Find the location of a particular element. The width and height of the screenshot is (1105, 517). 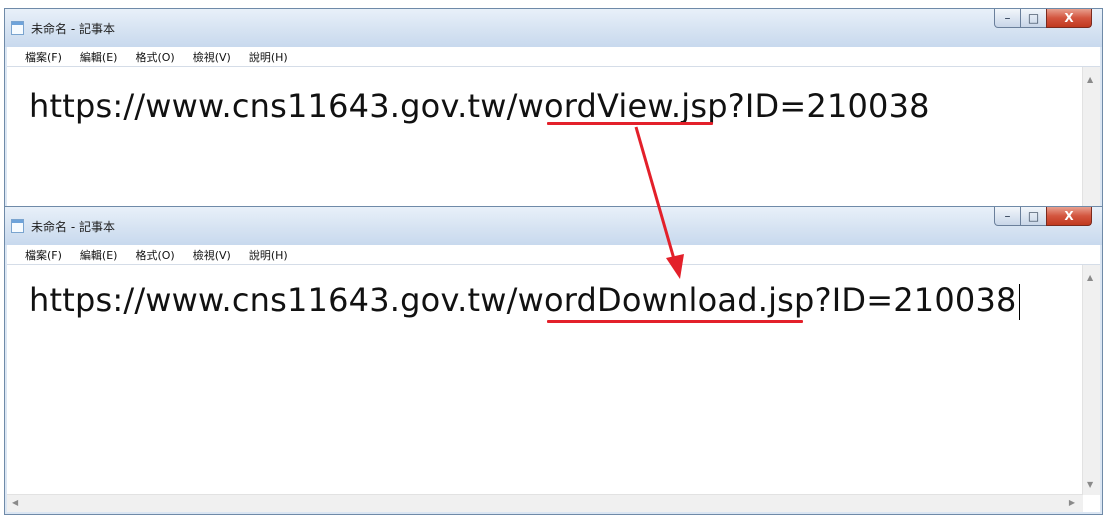

scroll-down-icon: ▼ is located at coordinates (1090, 484).